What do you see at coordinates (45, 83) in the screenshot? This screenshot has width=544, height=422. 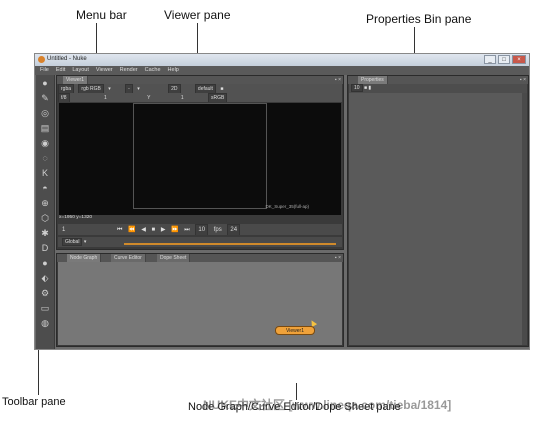 I see `image-tool-icon: ●` at bounding box center [45, 83].